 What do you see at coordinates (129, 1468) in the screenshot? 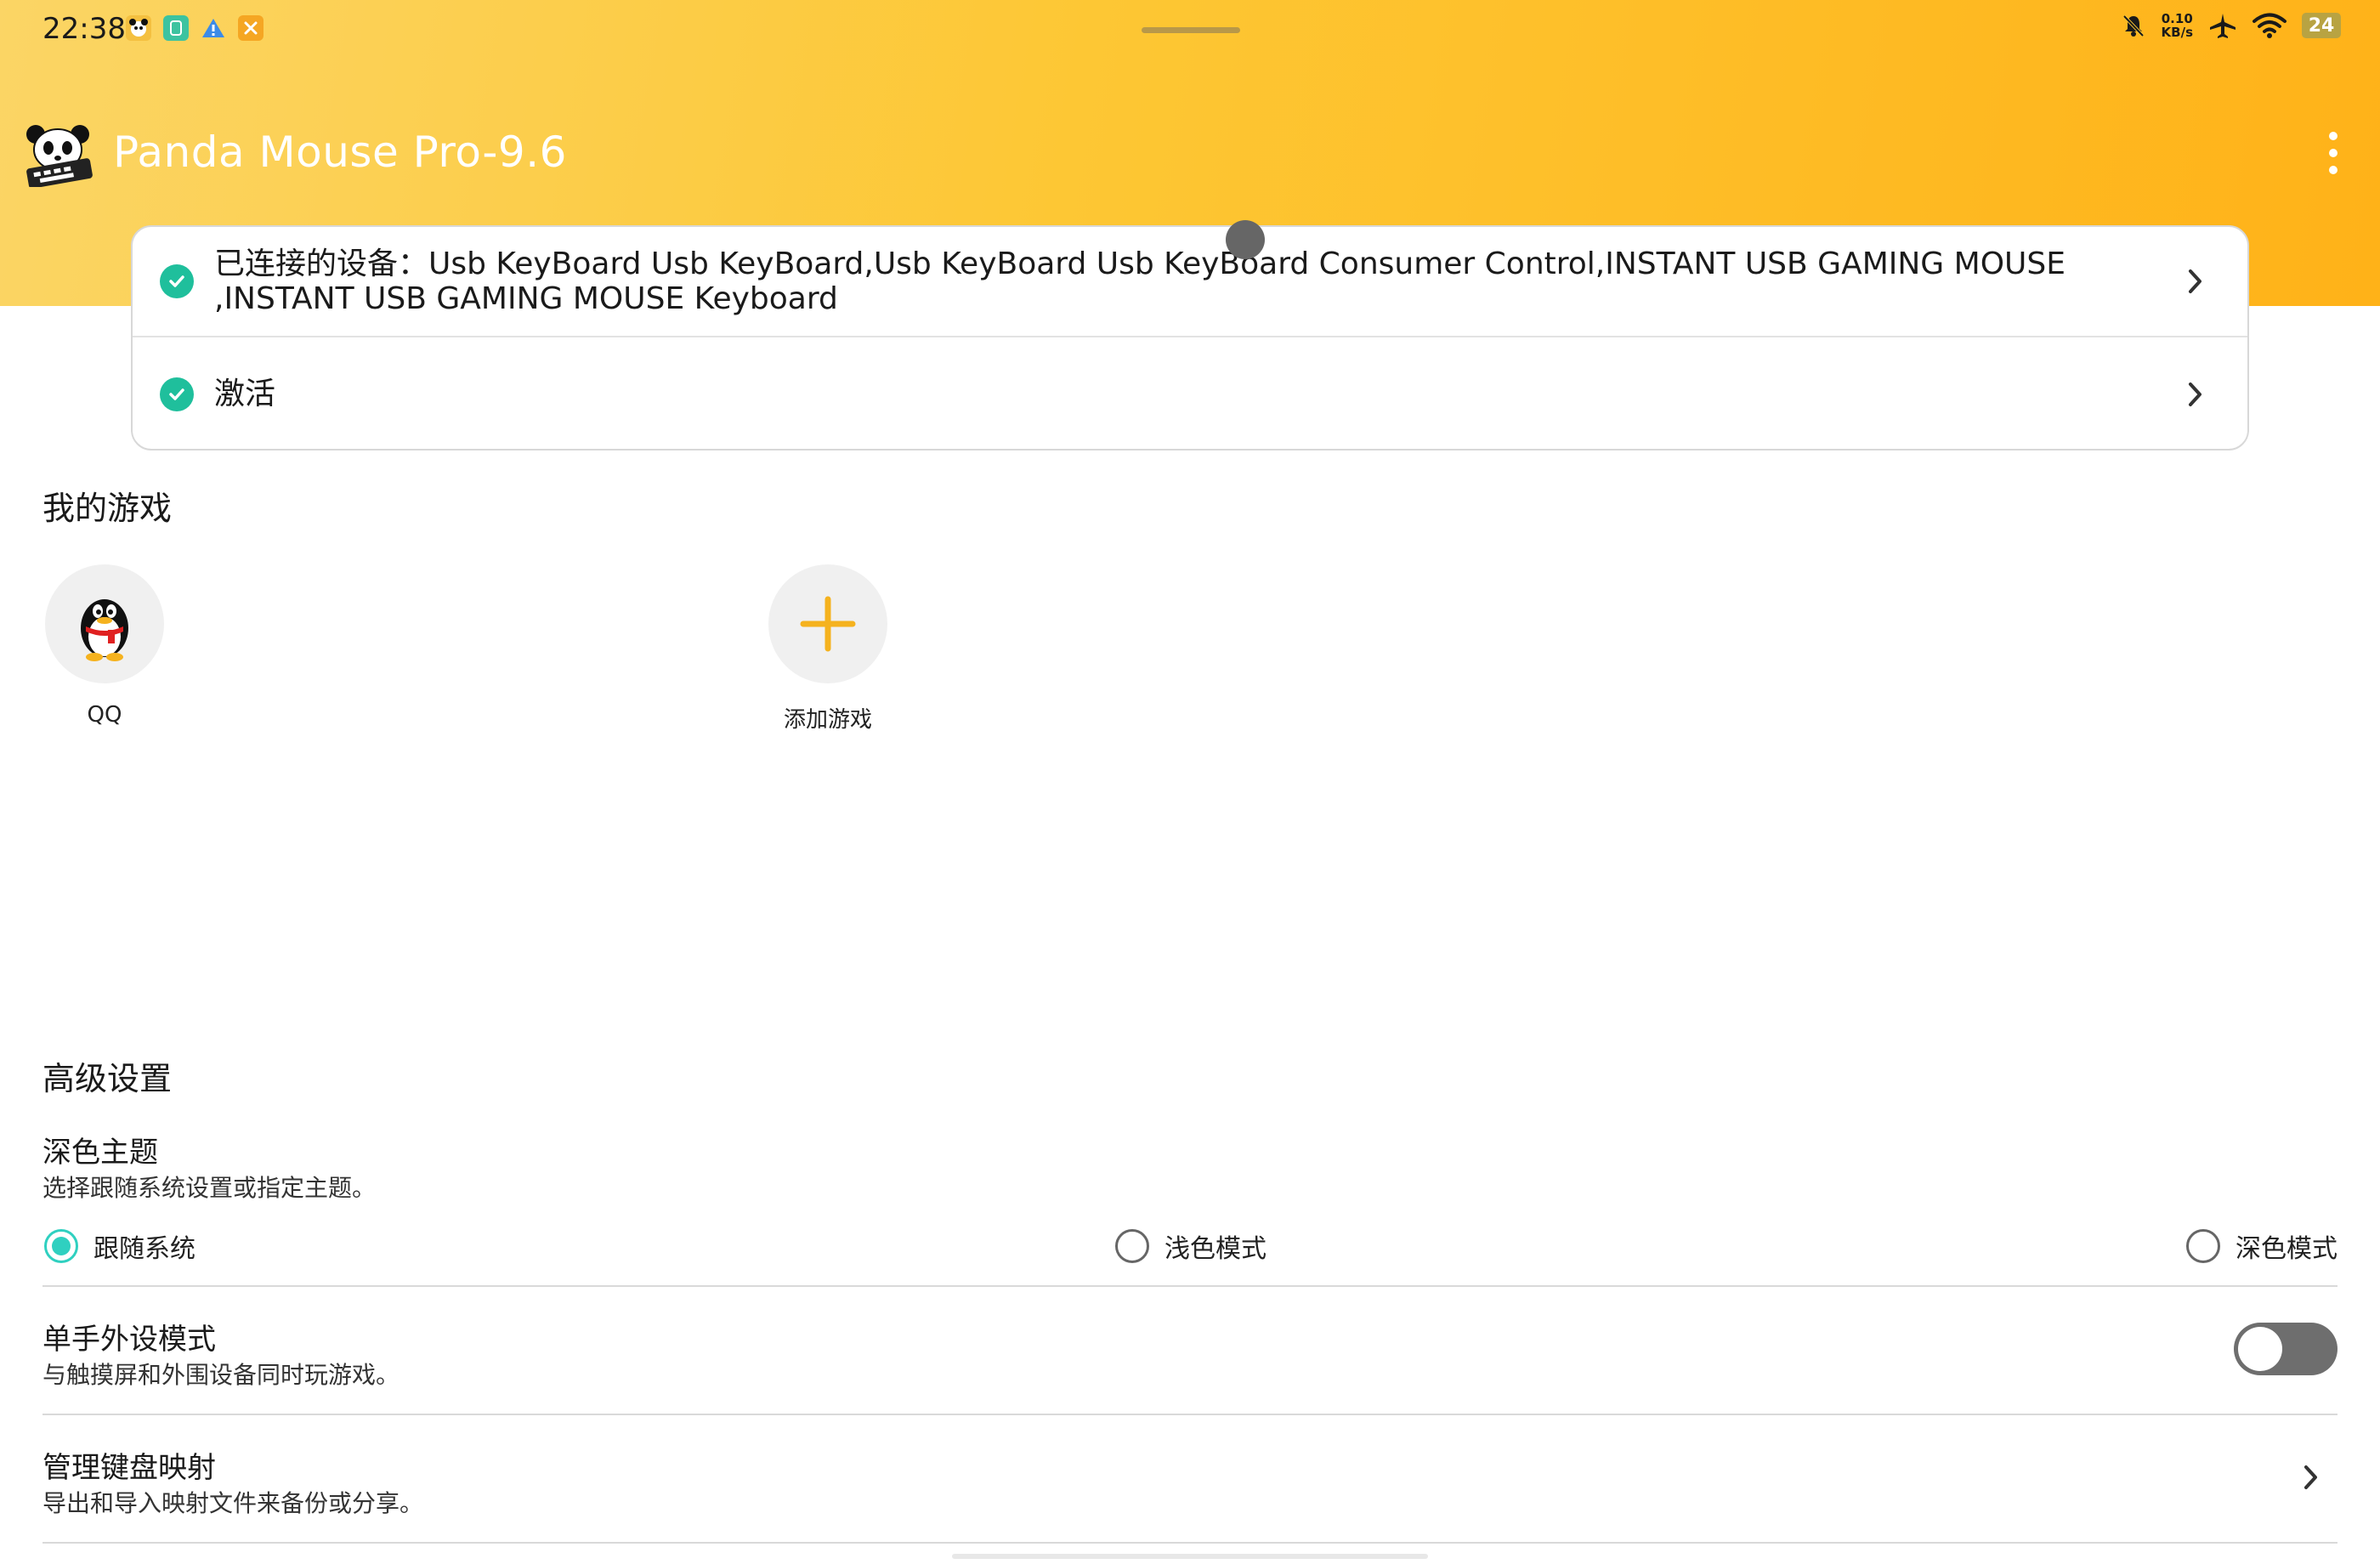
I see `manage-keymap-title: 管理键盘映射` at bounding box center [129, 1468].